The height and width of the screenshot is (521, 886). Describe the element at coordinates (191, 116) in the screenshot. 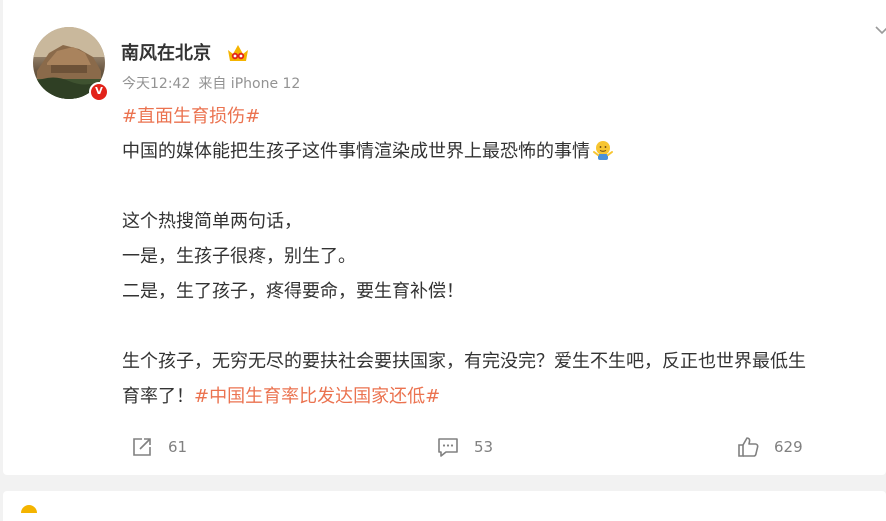

I see `topic-hashtag-link: #直面生育损伤#` at that location.